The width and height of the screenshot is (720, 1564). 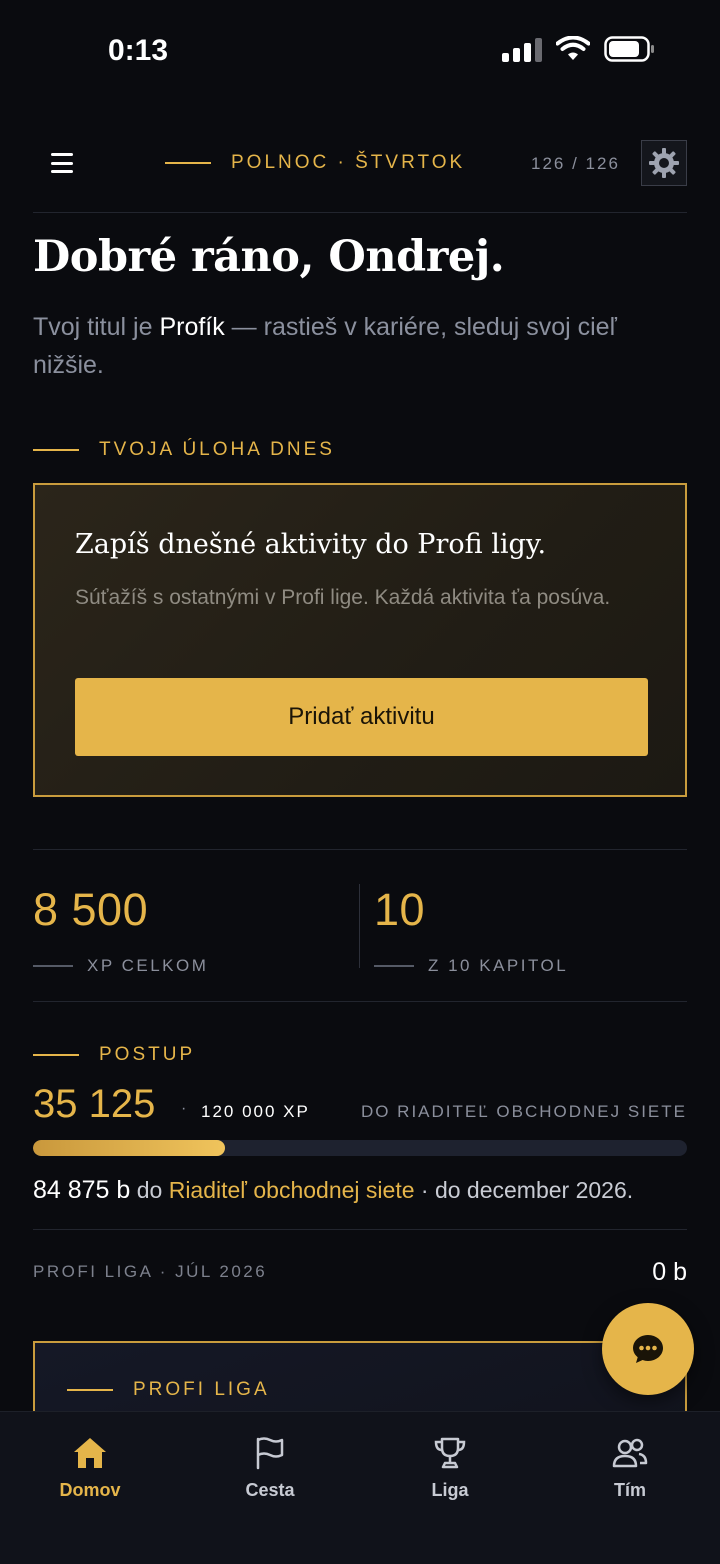 What do you see at coordinates (359, 926) in the screenshot?
I see `stat-separator` at bounding box center [359, 926].